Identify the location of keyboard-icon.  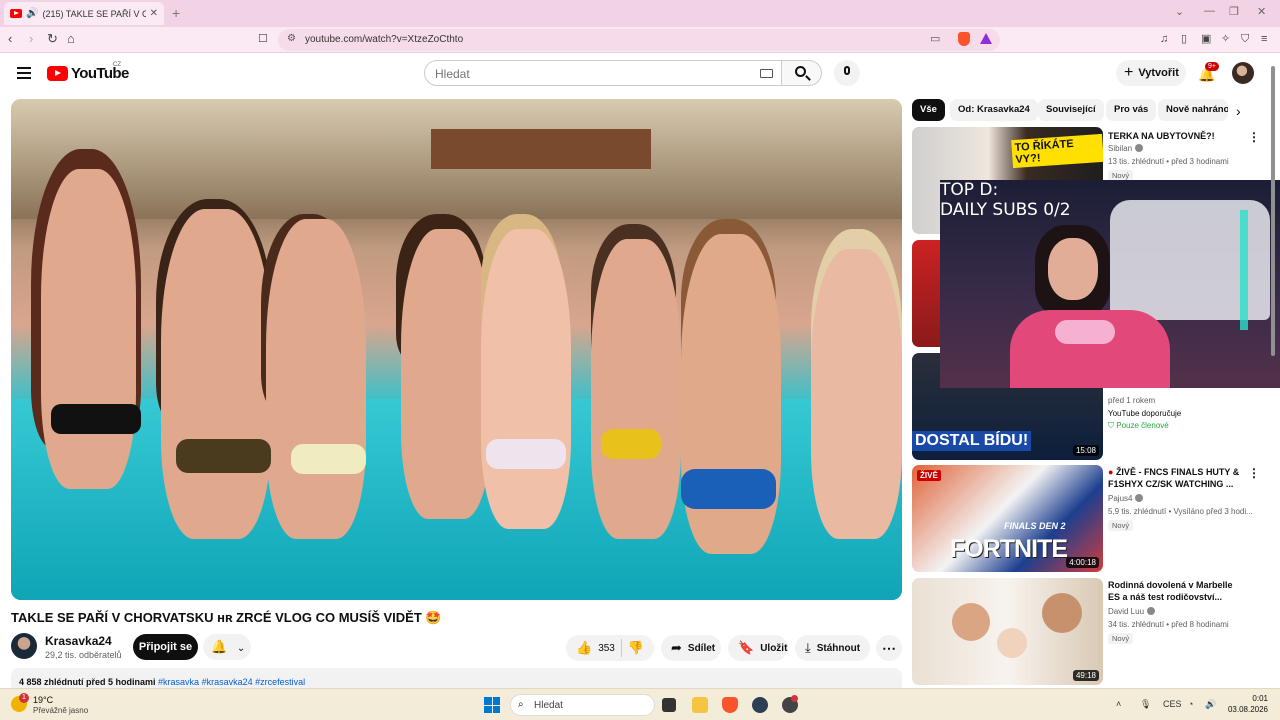
(766, 73).